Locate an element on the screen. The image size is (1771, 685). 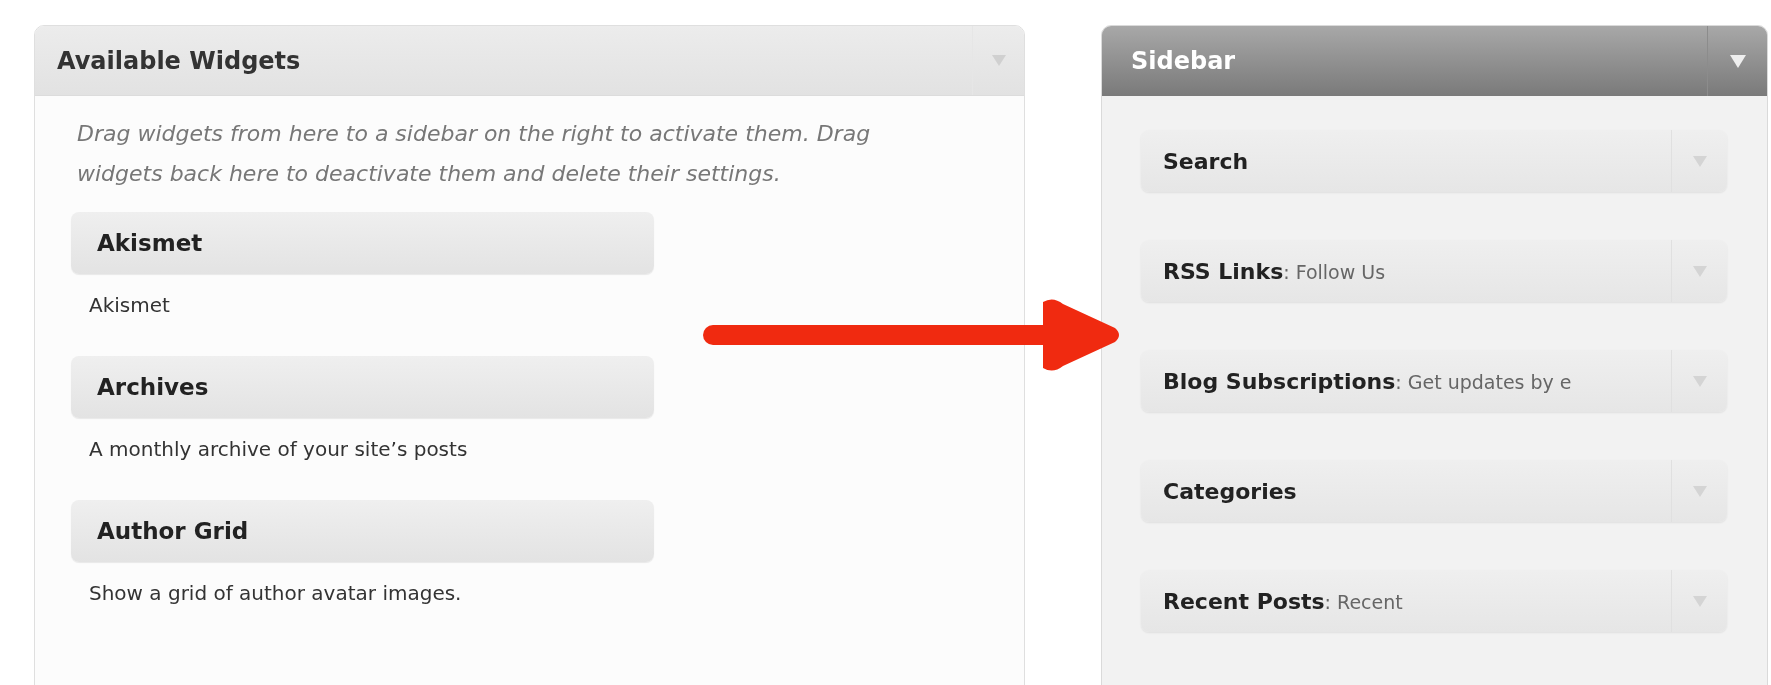
sidebar-widget: RSS Links: Follow Us is located at coordinates (1434, 271).